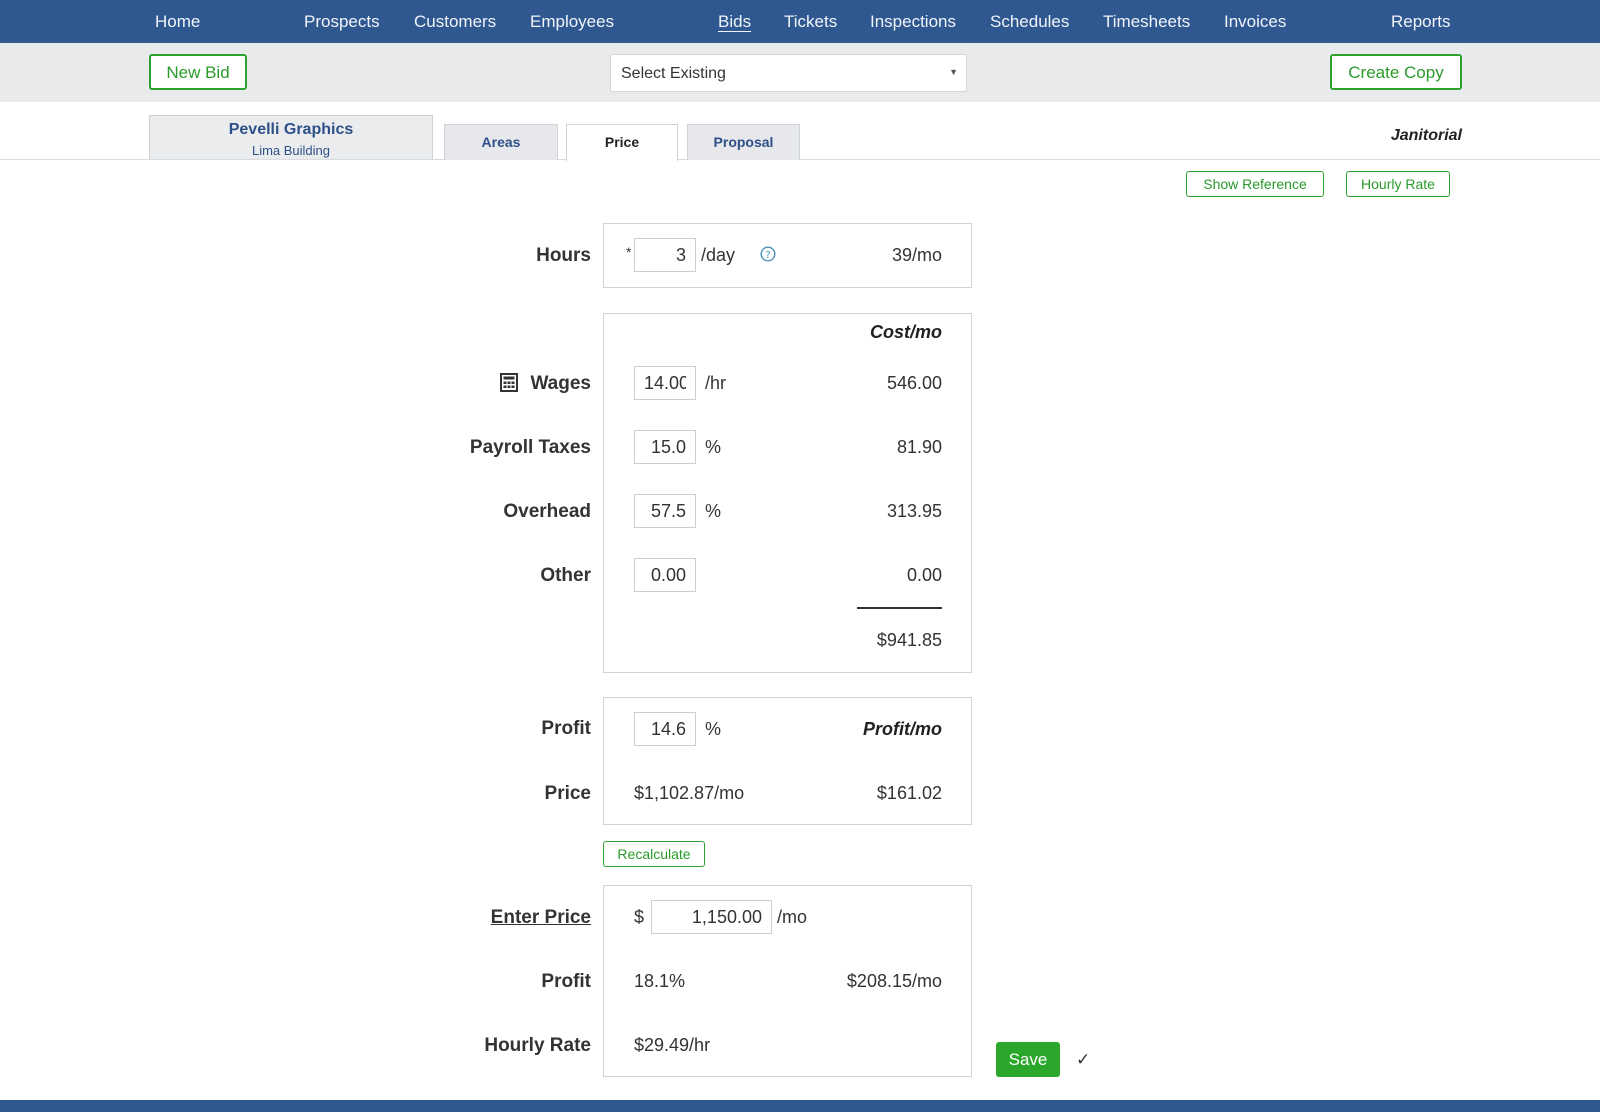 The width and height of the screenshot is (1600, 1112). What do you see at coordinates (734, 22) in the screenshot?
I see `nav-bids: Bids` at bounding box center [734, 22].